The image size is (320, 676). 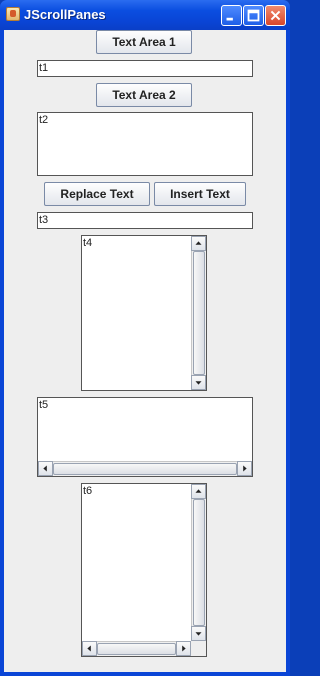 I want to click on t4-scroll-down-button, so click(x=198, y=382).